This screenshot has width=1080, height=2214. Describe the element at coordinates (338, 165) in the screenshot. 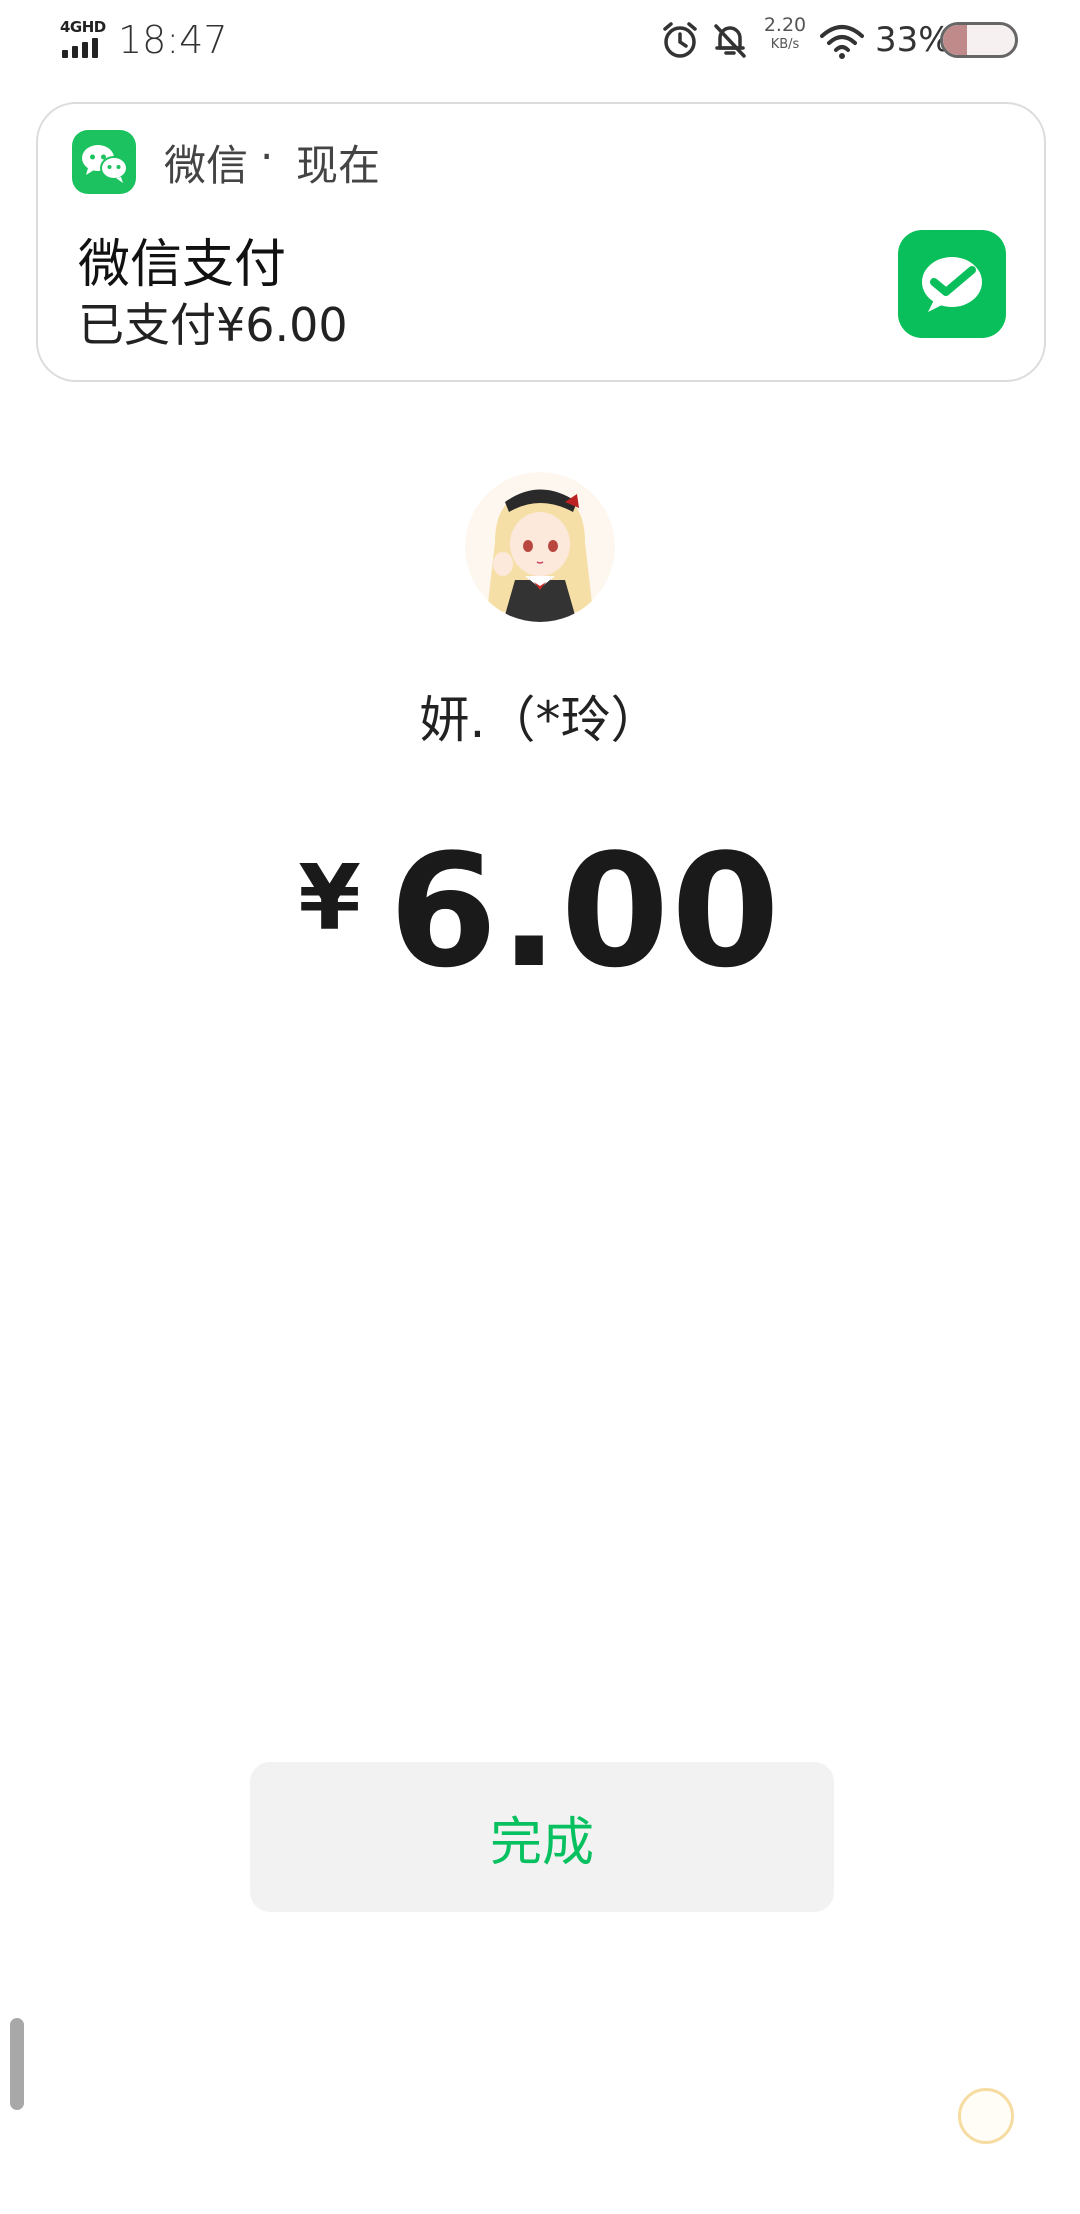

I see `notification-time: 现在` at that location.